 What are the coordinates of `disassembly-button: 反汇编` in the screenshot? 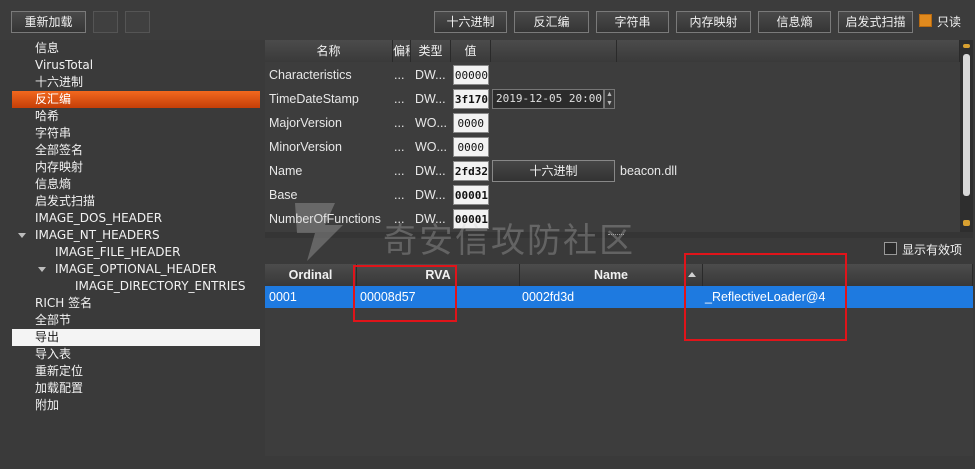 It's located at (551, 22).